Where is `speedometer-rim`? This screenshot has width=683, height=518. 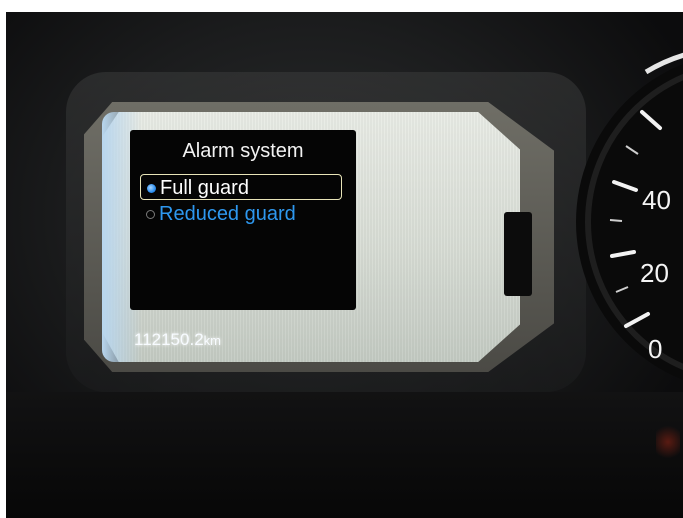
speedometer-rim is located at coordinates (629, 222).